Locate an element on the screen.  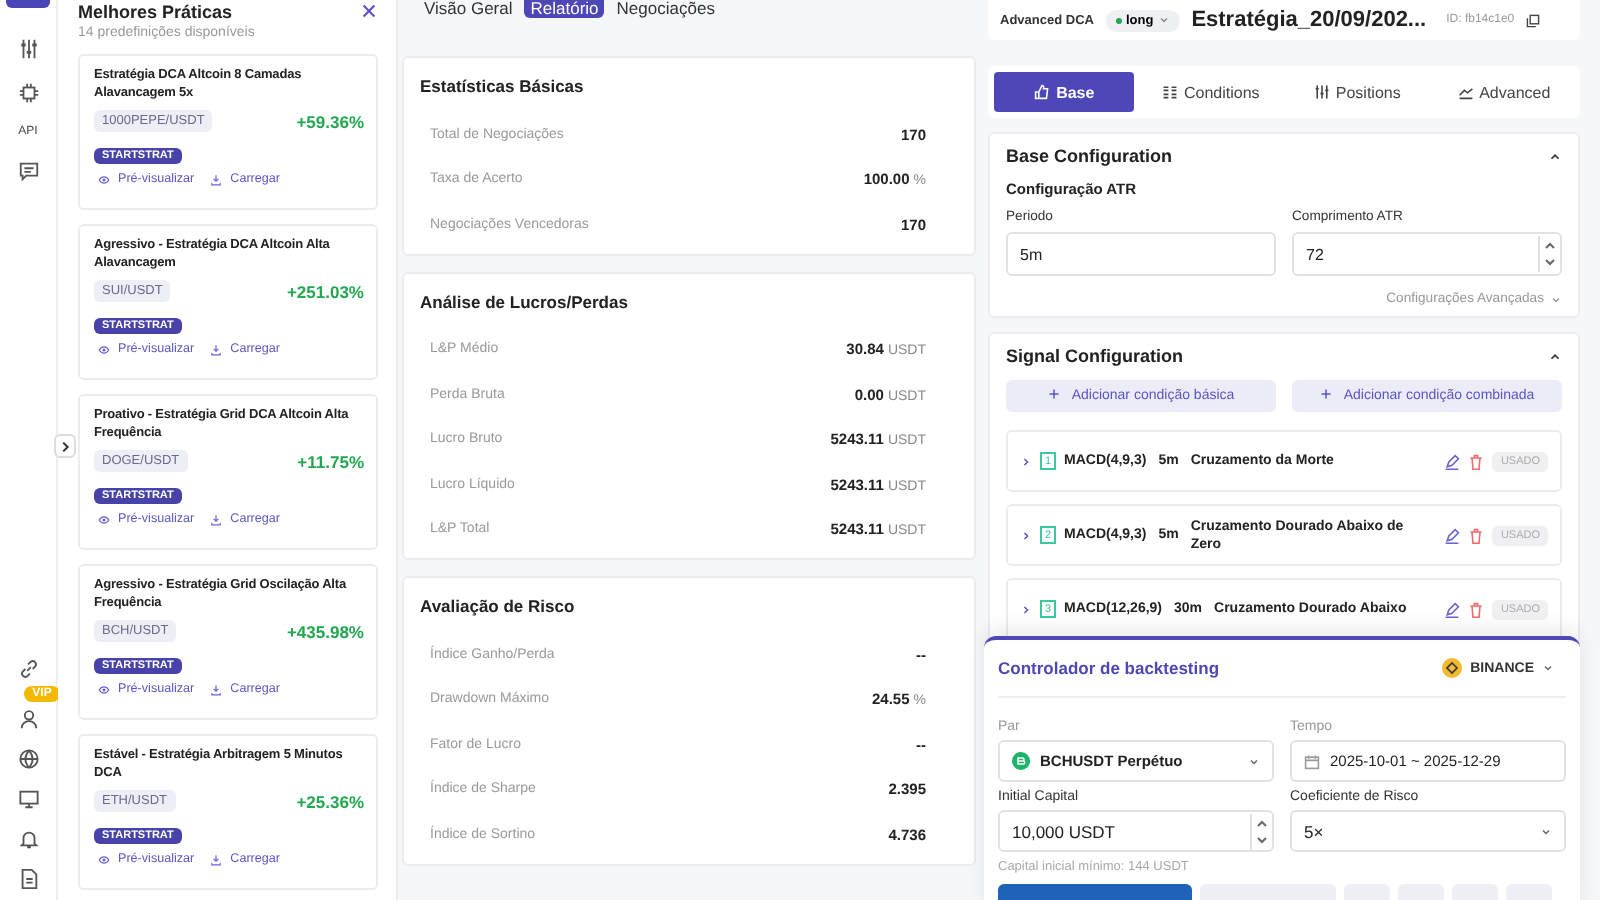
section-title: Estatísticas Básicas is located at coordinates (503, 86).